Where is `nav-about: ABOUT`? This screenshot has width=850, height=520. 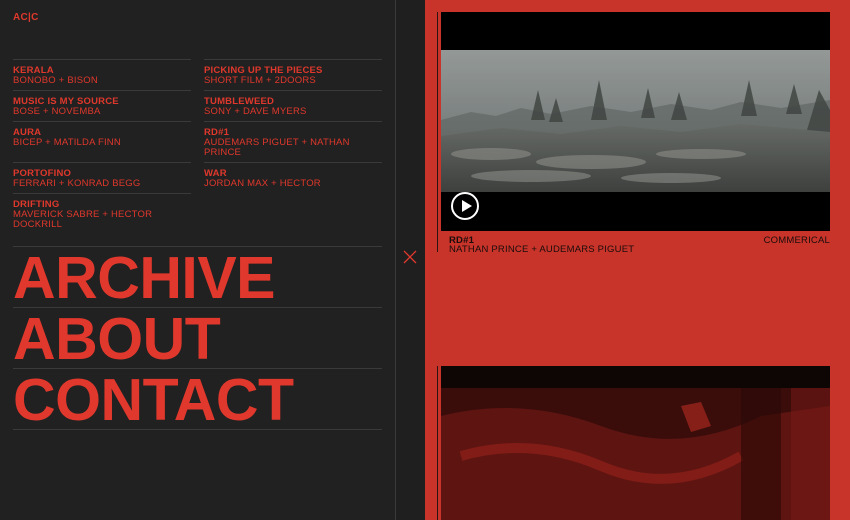
nav-about: ABOUT is located at coordinates (197, 338).